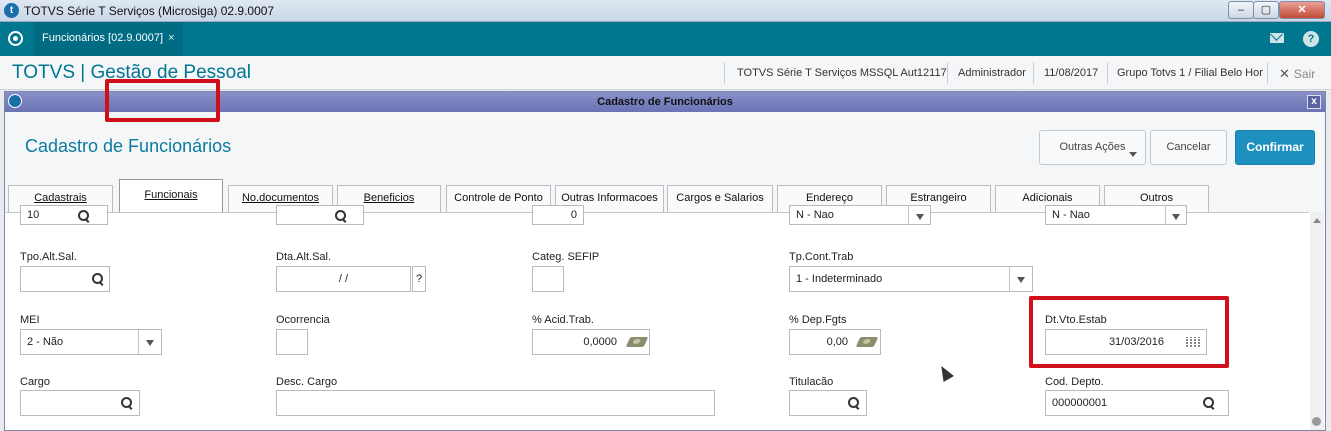 This screenshot has width=1331, height=431. Describe the element at coordinates (30, 320) in the screenshot. I see `mei-label: MEI` at that location.